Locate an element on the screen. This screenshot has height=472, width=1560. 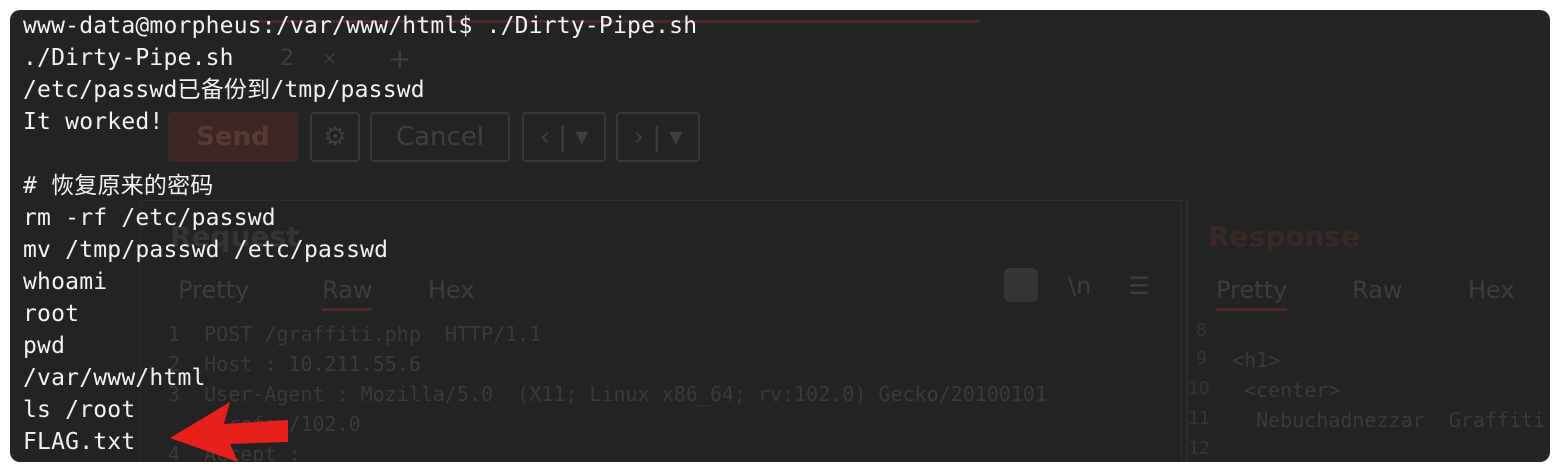
response-tab-raw: Raw is located at coordinates (1377, 290).